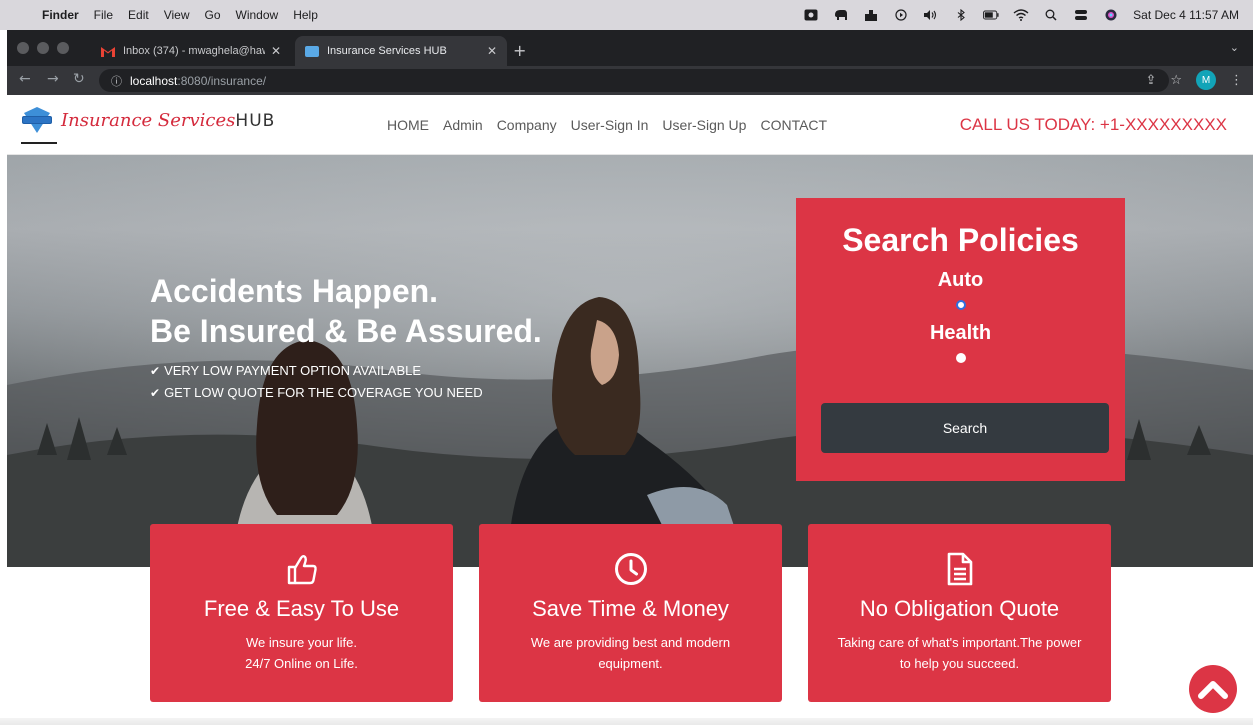  What do you see at coordinates (305, 15) in the screenshot?
I see `menu-help: Help` at bounding box center [305, 15].